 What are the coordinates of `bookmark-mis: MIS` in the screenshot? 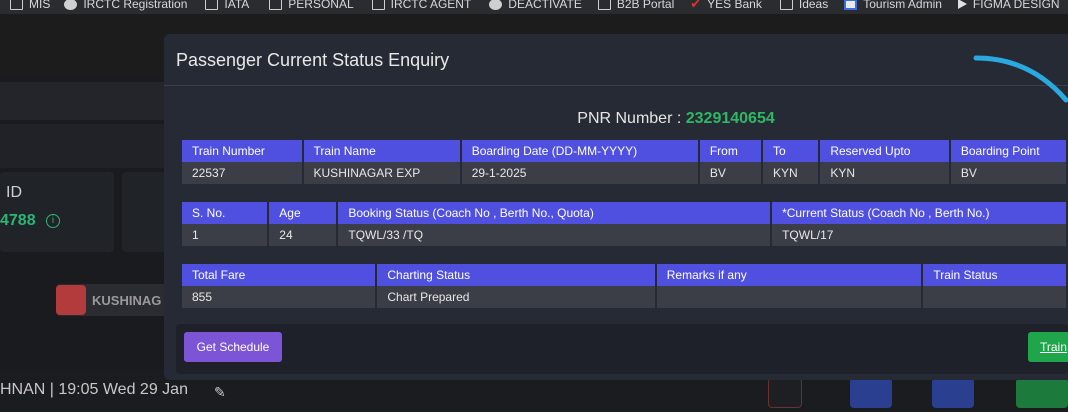 It's located at (30, 5).